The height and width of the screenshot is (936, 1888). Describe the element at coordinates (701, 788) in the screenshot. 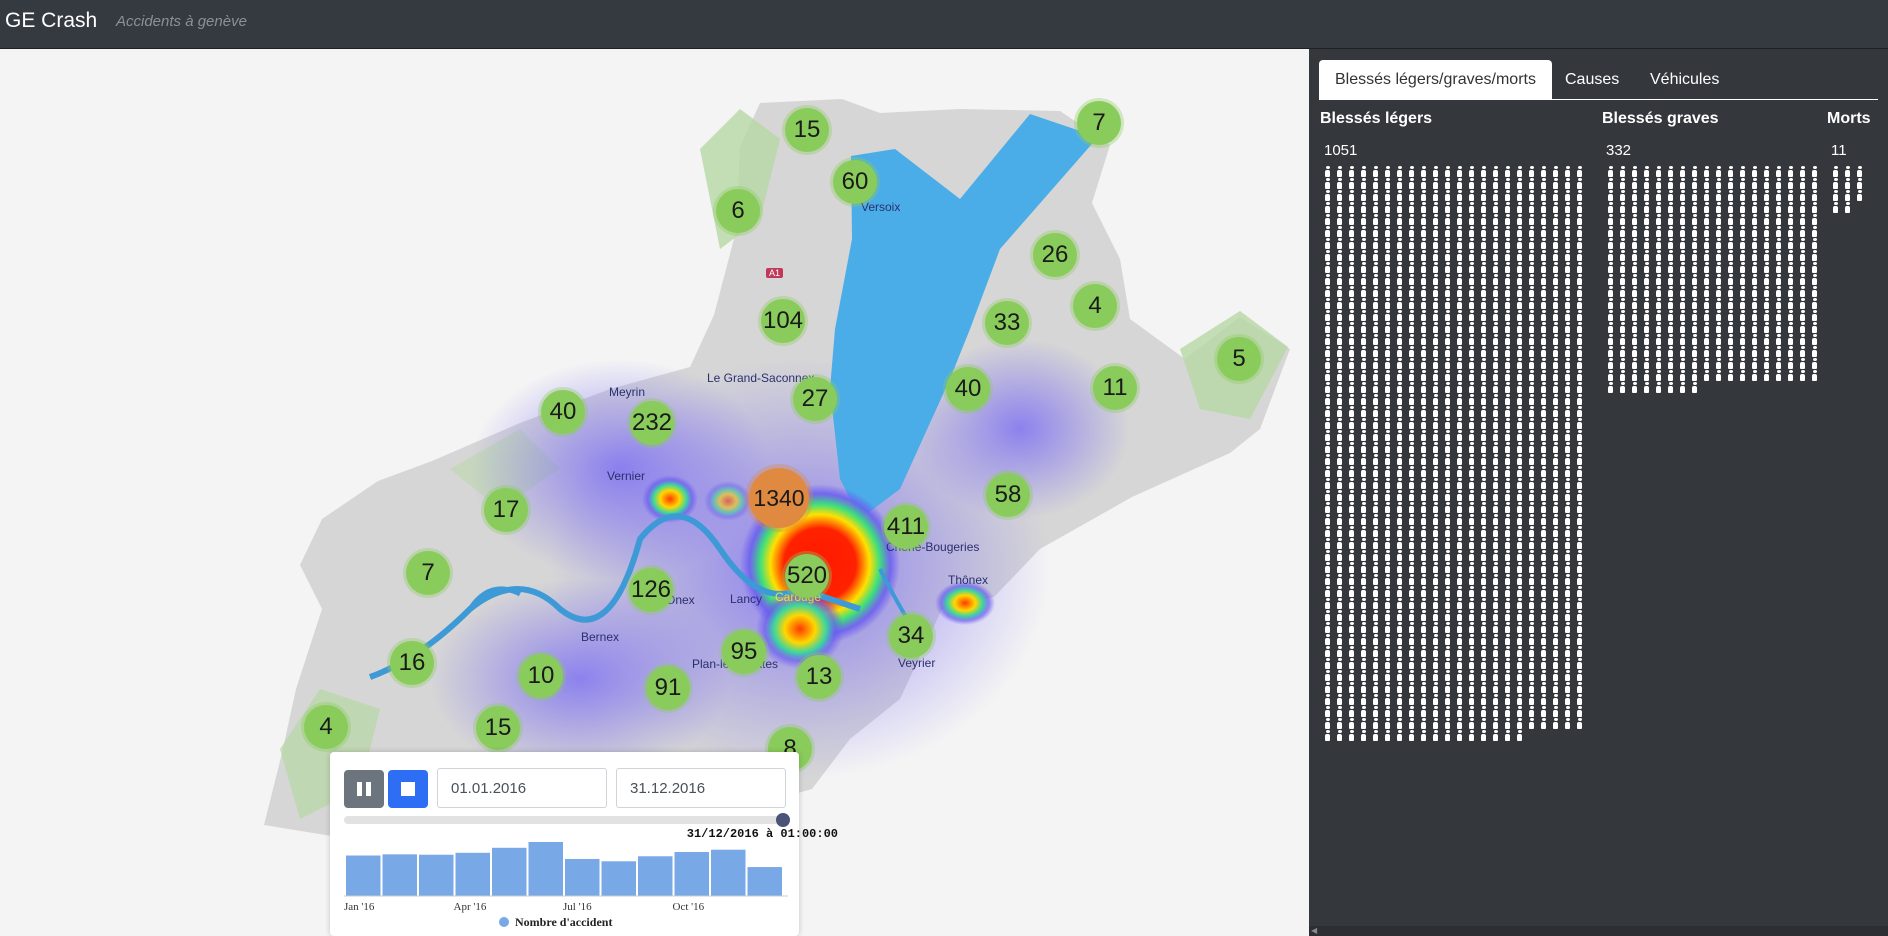

I see `end-date-input` at that location.